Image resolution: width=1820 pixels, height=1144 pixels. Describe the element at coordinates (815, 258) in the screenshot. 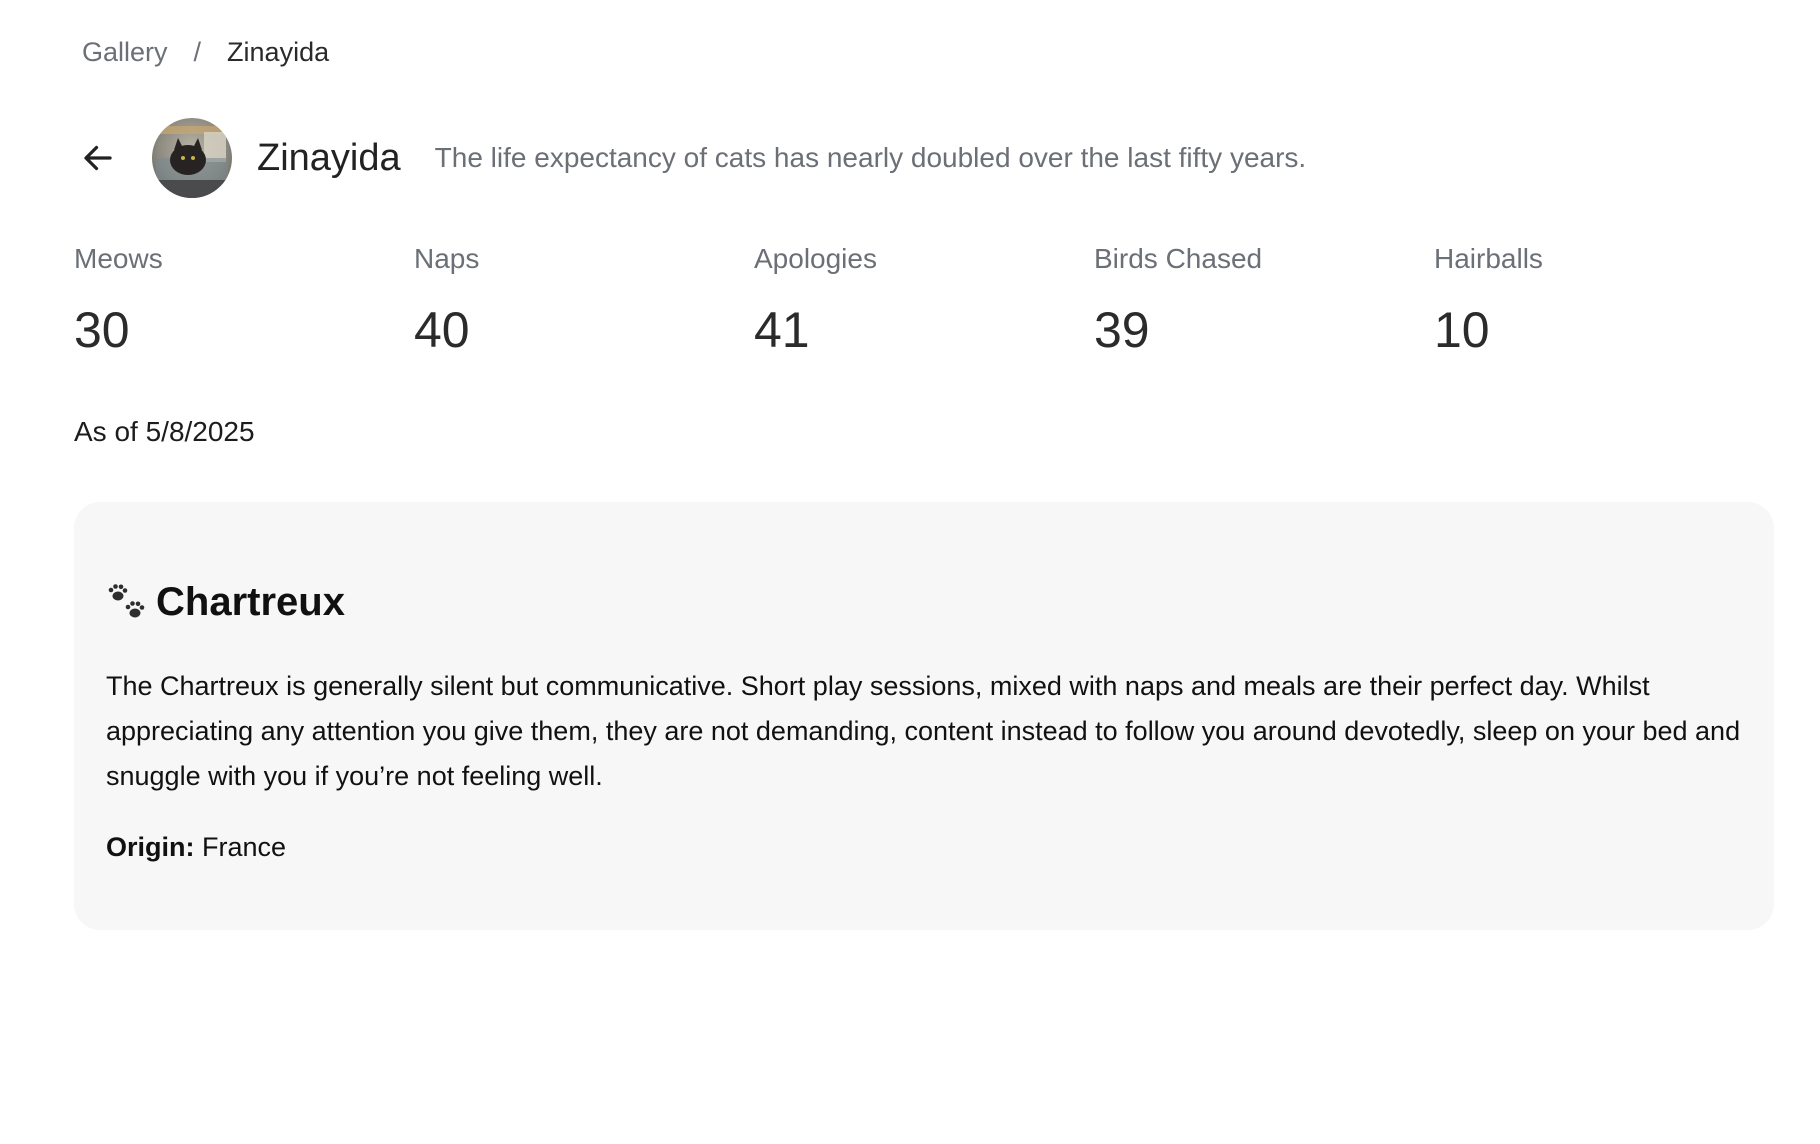

I see `stat-label: Apologies` at that location.